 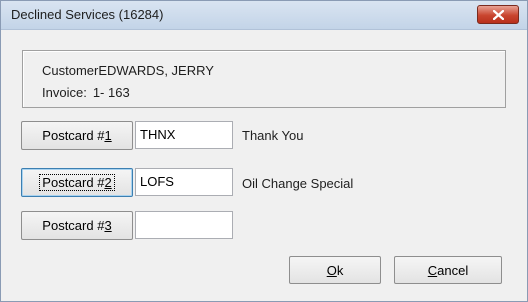 I want to click on postcard-2-label: Postcard #, so click(x=73, y=182).